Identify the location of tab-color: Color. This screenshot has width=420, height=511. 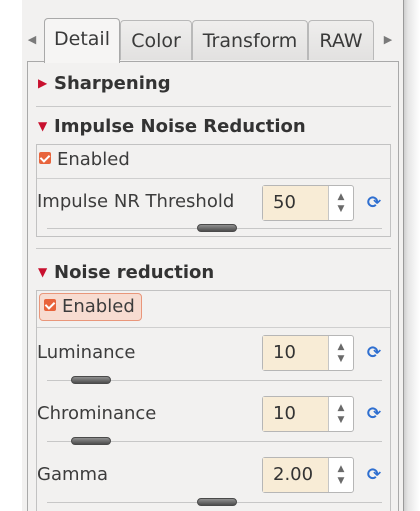
(156, 40).